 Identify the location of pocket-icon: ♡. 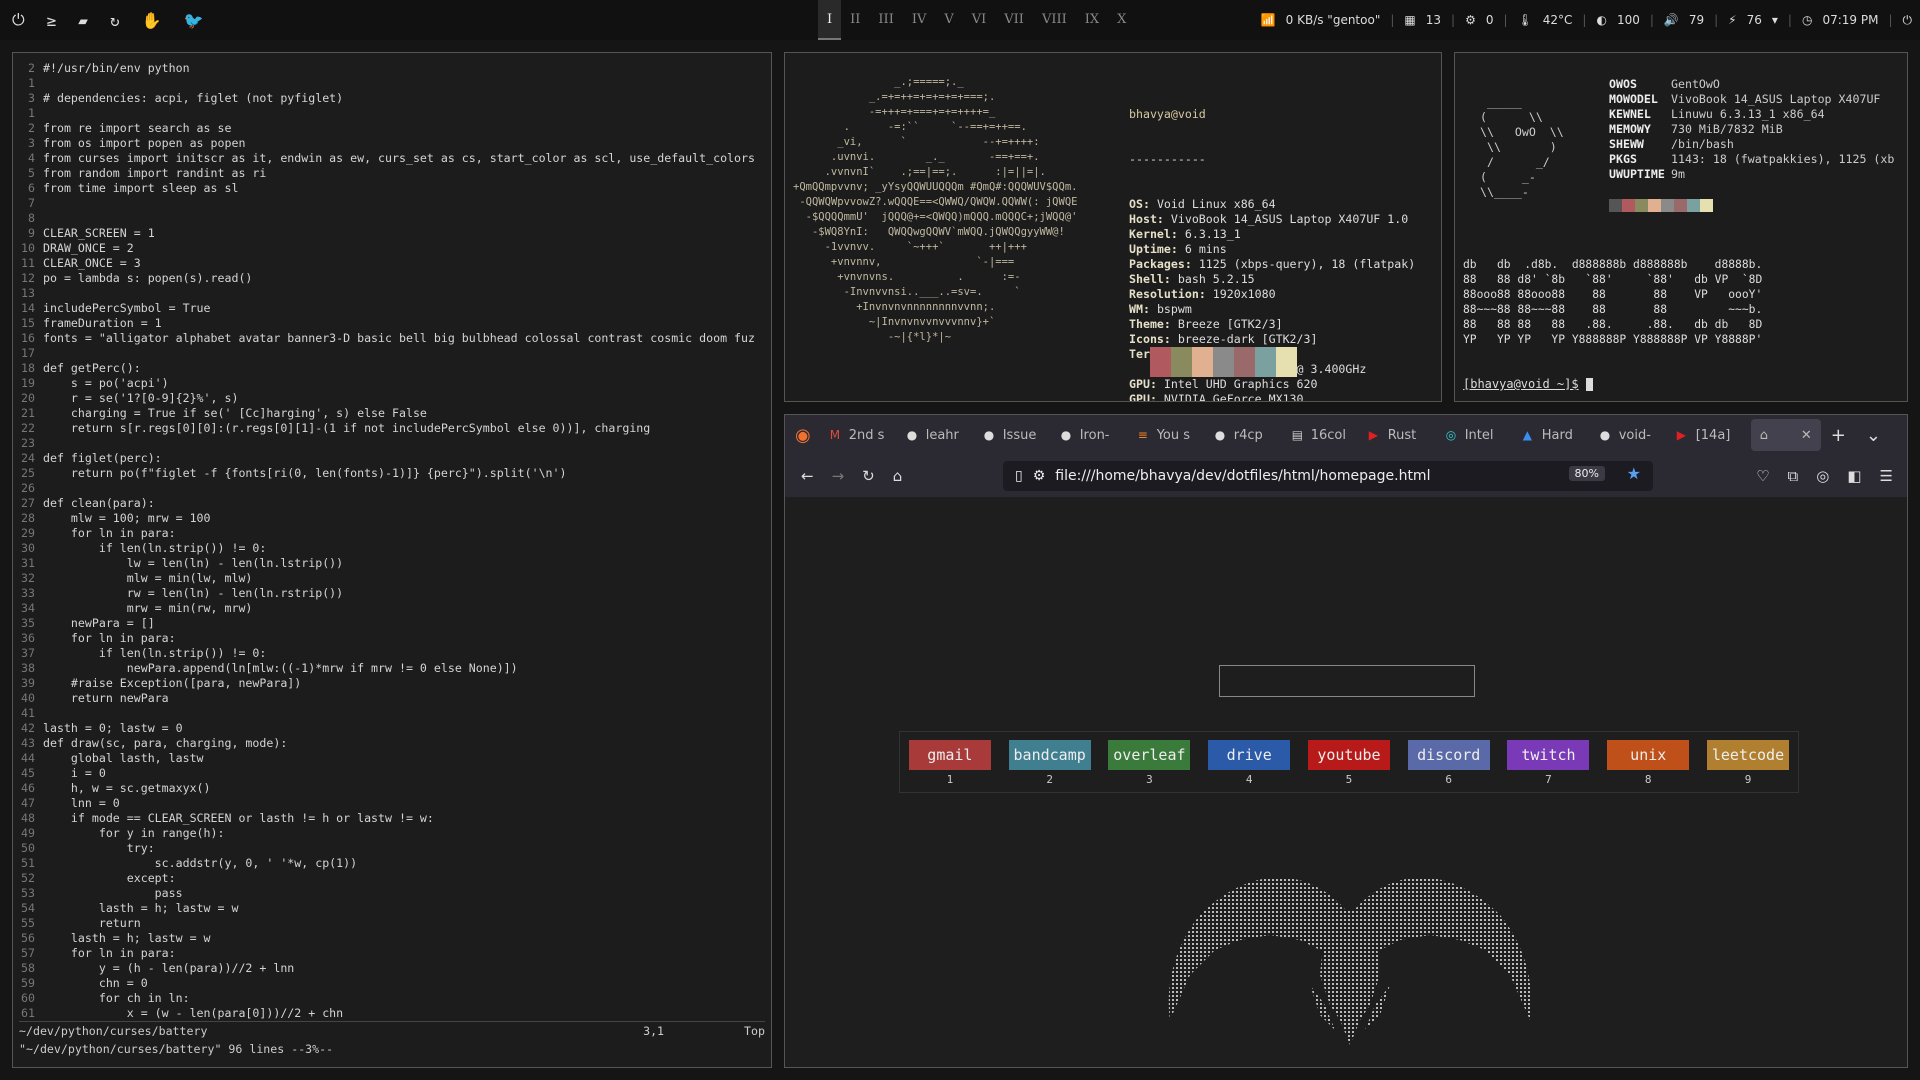
(1762, 476).